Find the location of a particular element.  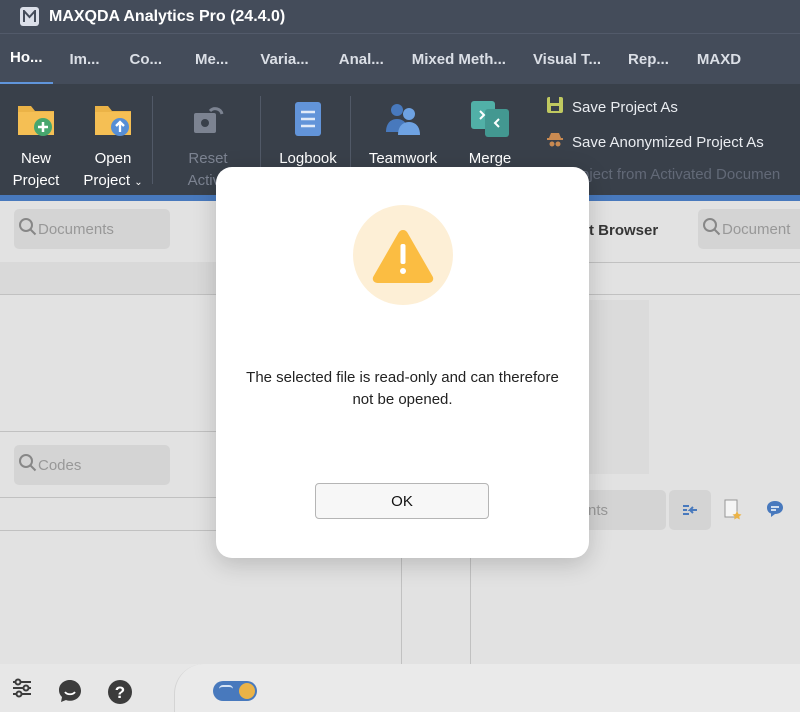

warning-icon-circle is located at coordinates (403, 255).